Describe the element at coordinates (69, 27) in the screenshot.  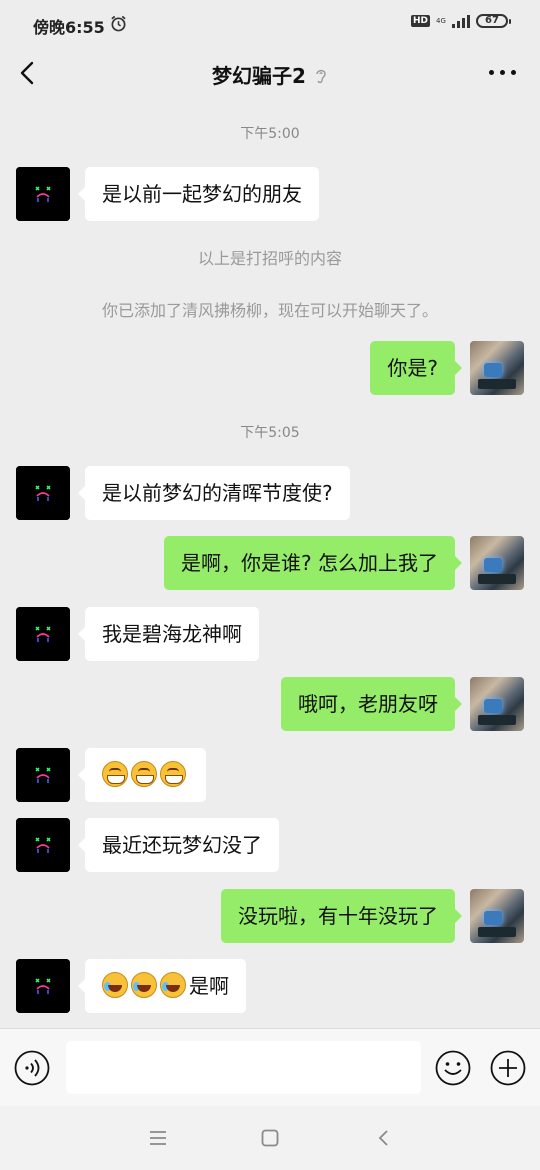
I see `status-time: 傍晚6:55` at that location.